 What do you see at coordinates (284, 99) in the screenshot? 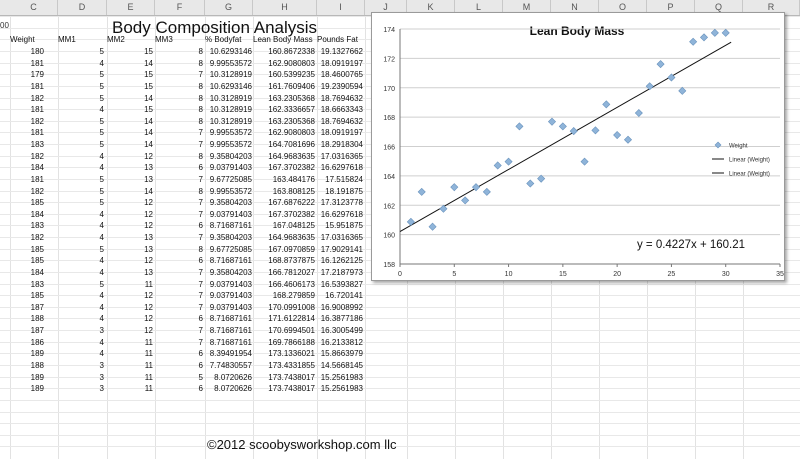
I see `table-cell: 163.2305368` at bounding box center [284, 99].